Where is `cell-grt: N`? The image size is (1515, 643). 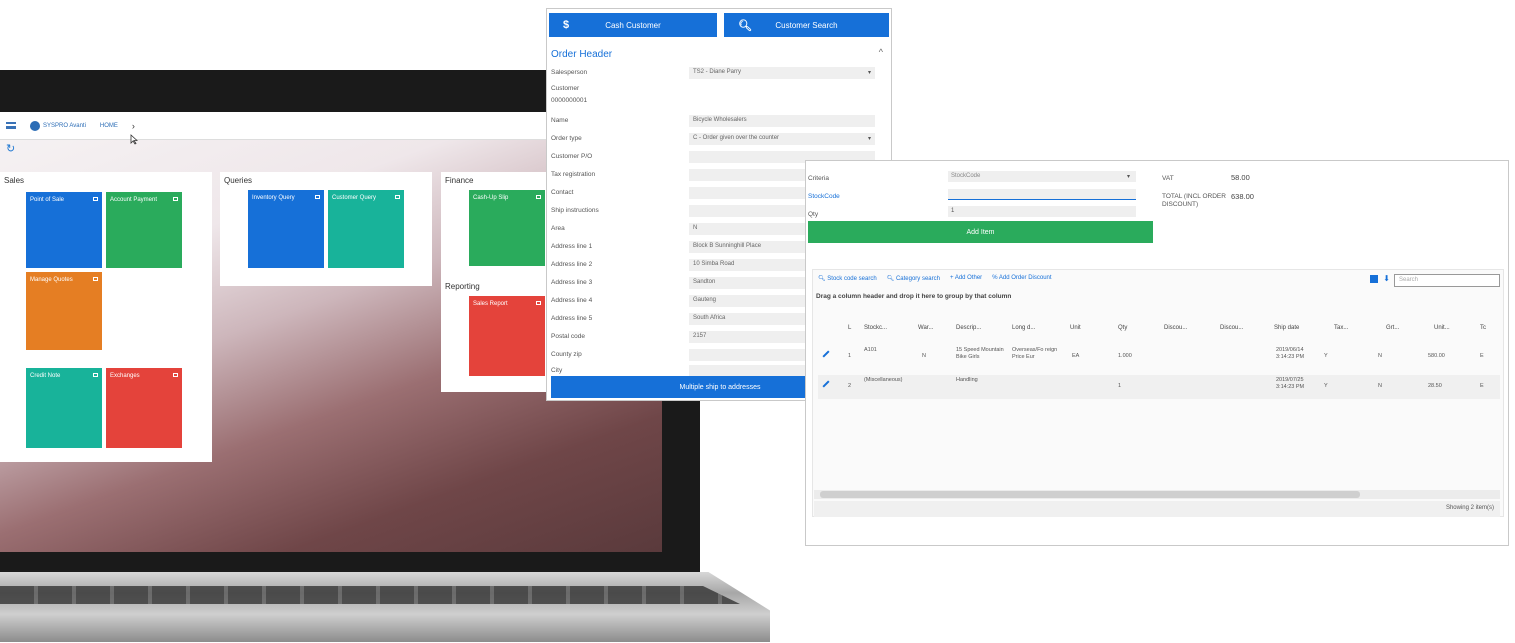 cell-grt: N is located at coordinates (1380, 356).